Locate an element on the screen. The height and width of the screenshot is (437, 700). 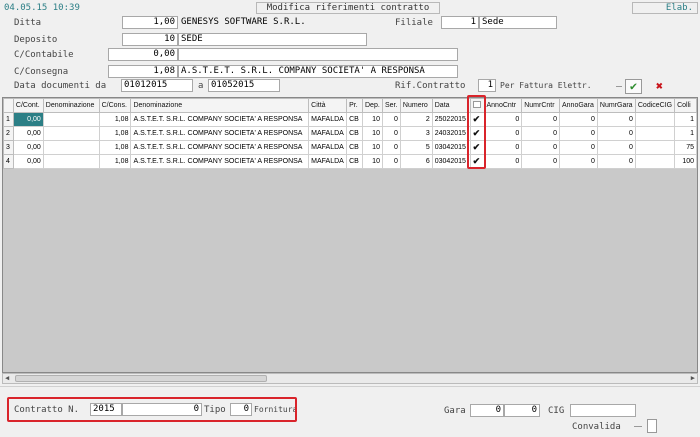
ditta-code-field: 1,00 is located at coordinates (150, 22).